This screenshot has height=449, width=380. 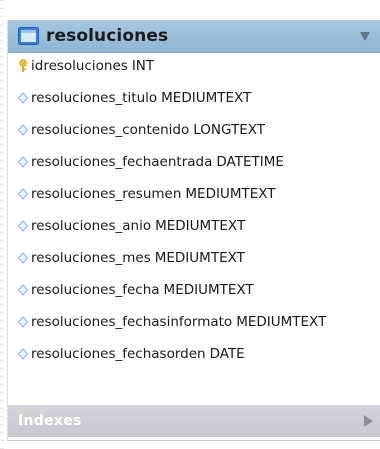 What do you see at coordinates (94, 98) in the screenshot?
I see `column-name: resoluciones_titulo` at bounding box center [94, 98].